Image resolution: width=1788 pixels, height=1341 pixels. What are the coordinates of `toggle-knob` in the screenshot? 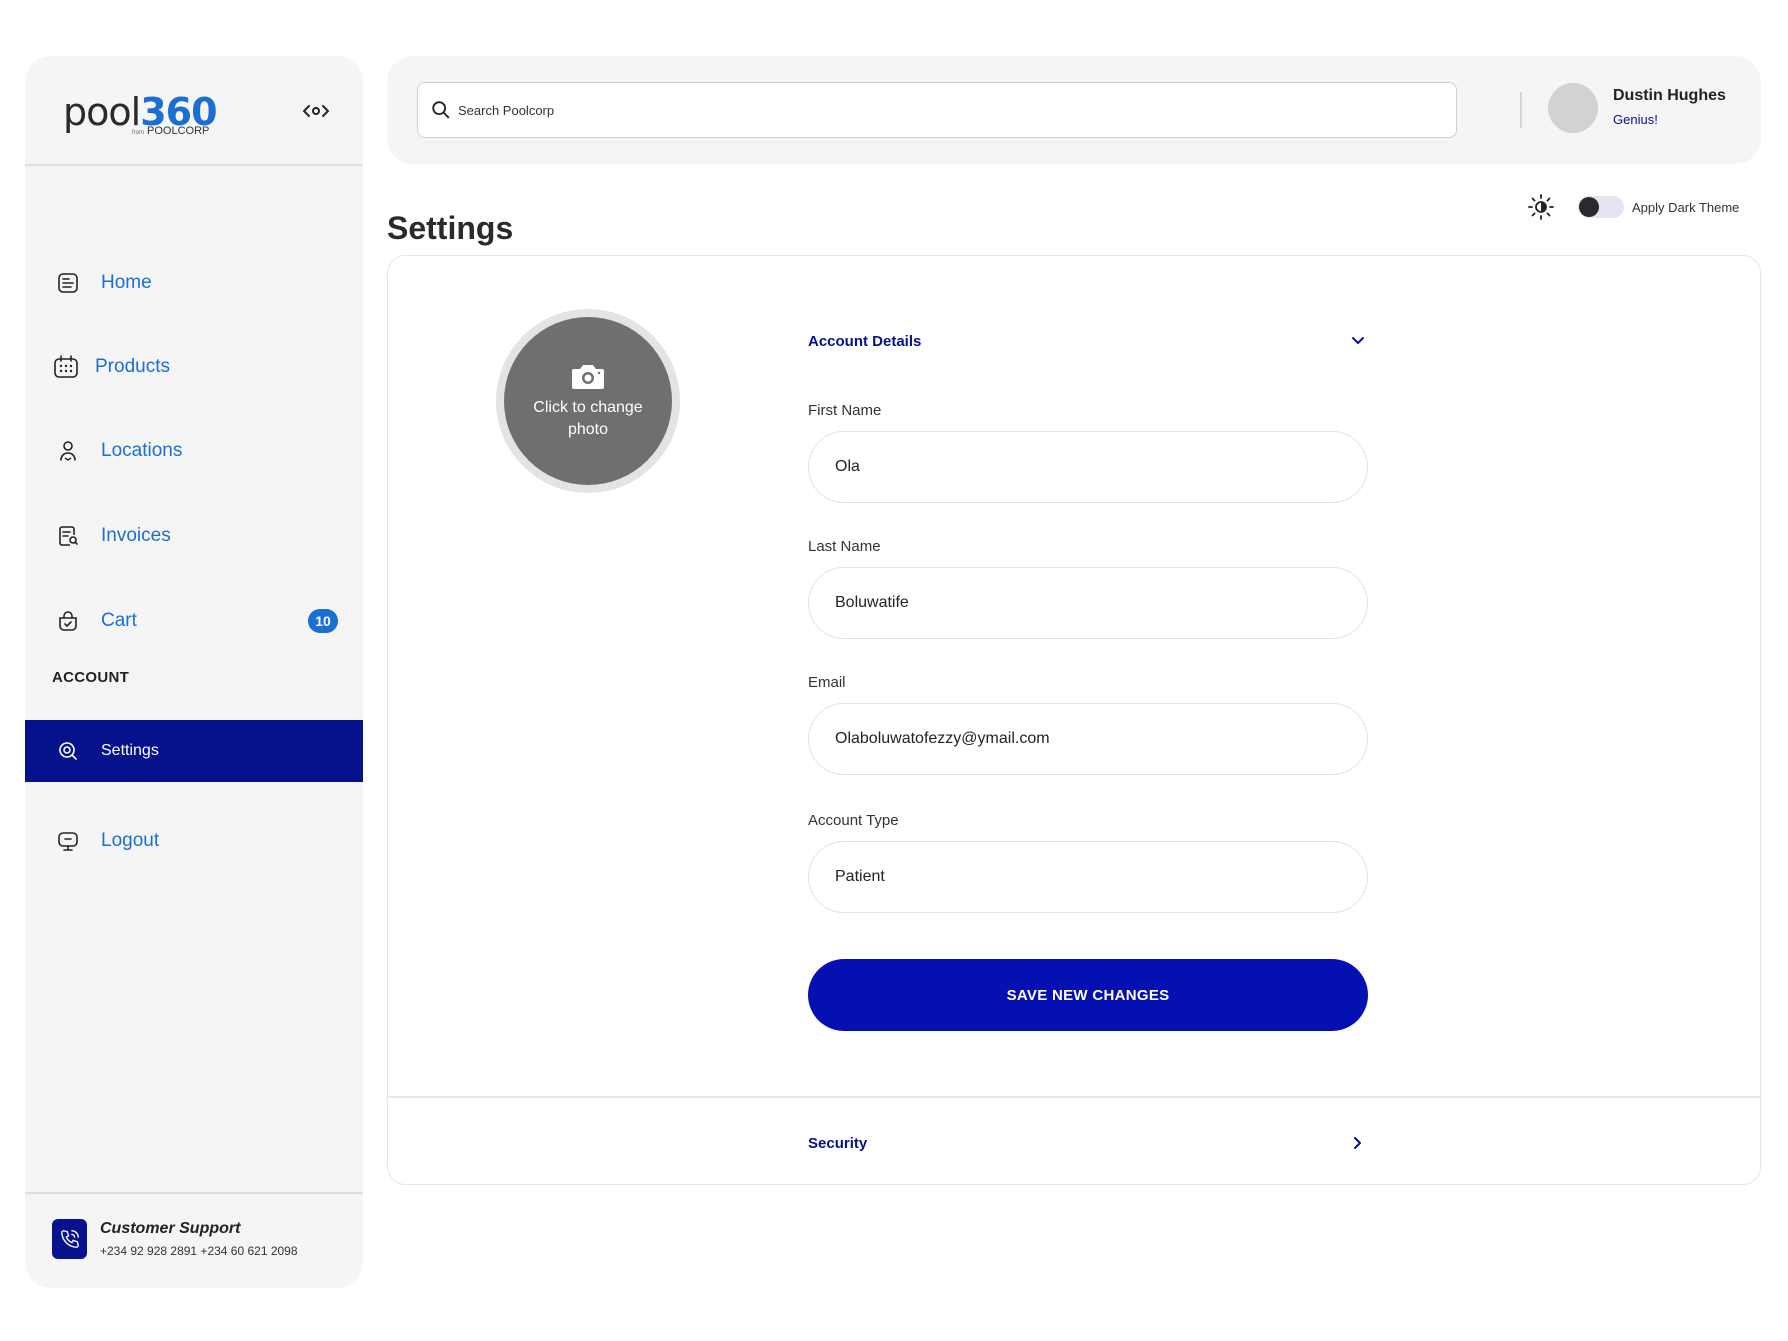 It's located at (1589, 207).